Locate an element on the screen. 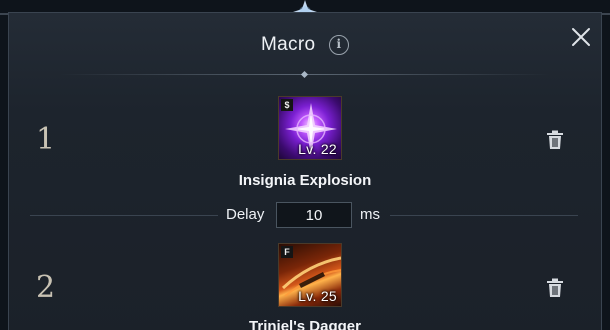  skill-name: Triniel's Dagger is located at coordinates (305, 324).